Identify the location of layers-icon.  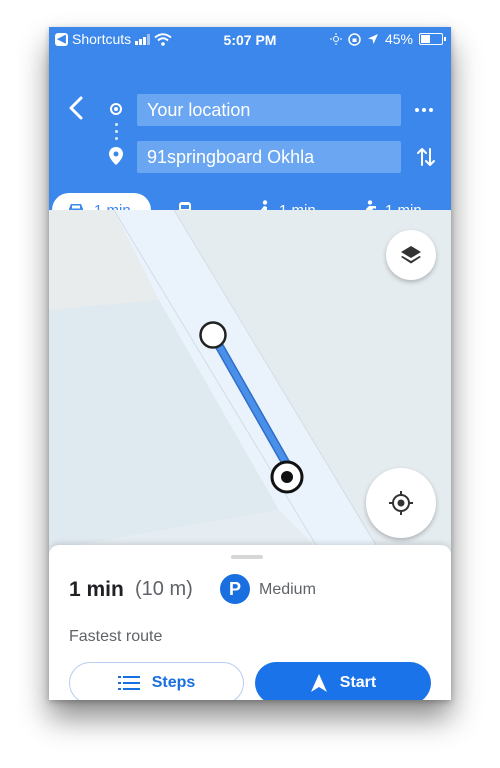
(411, 255).